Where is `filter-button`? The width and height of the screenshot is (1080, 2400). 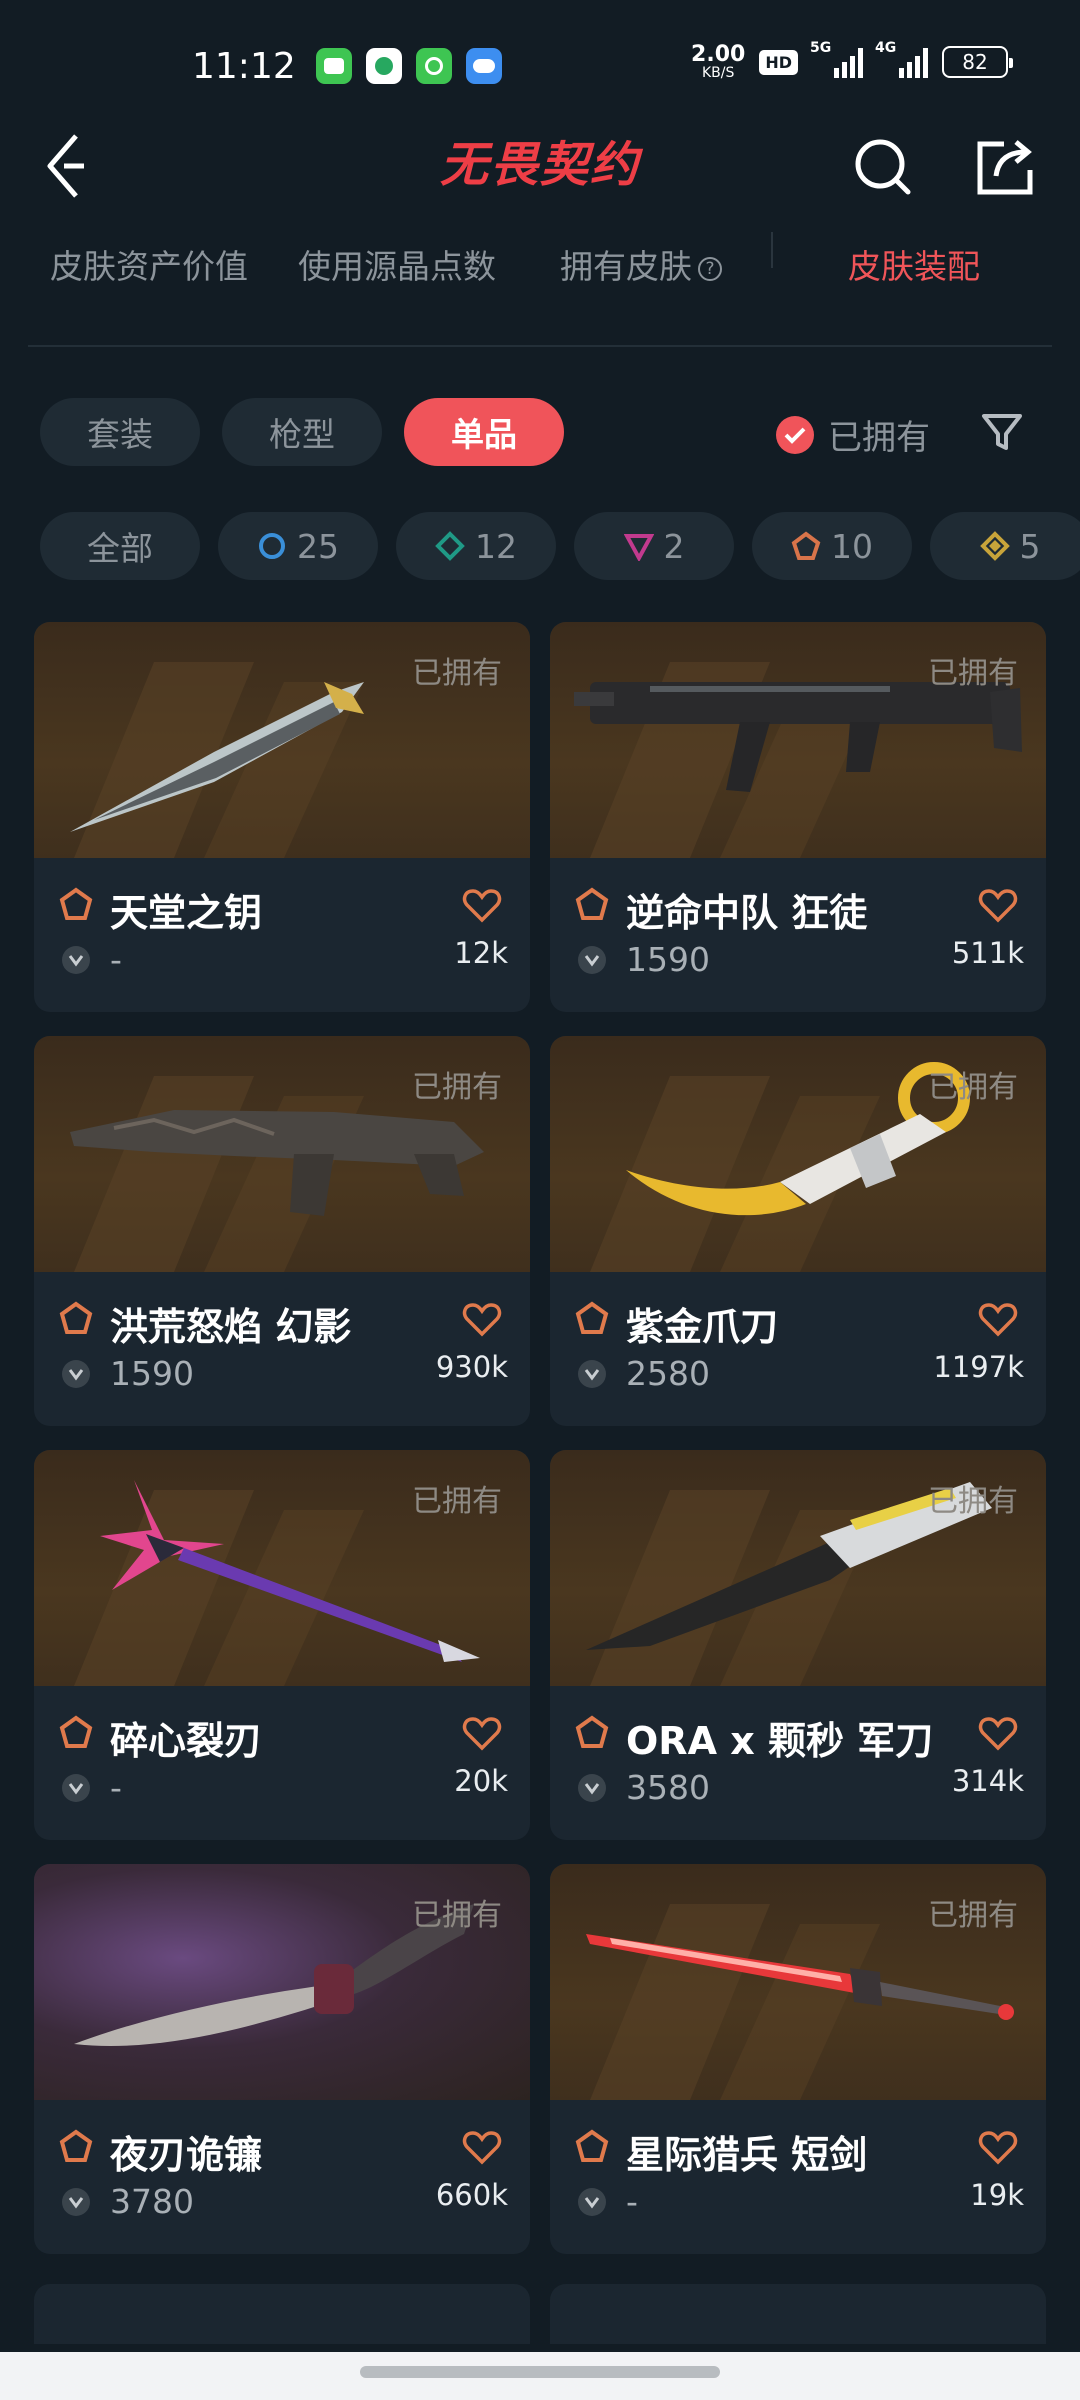
filter-button is located at coordinates (1002, 432).